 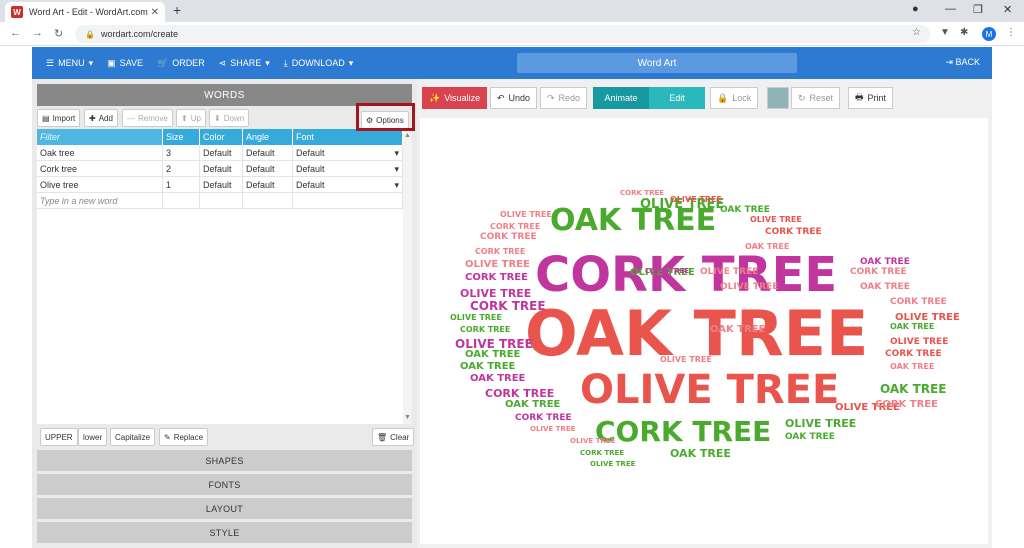 I want to click on redo-button: ↷ Redo, so click(x=564, y=98).